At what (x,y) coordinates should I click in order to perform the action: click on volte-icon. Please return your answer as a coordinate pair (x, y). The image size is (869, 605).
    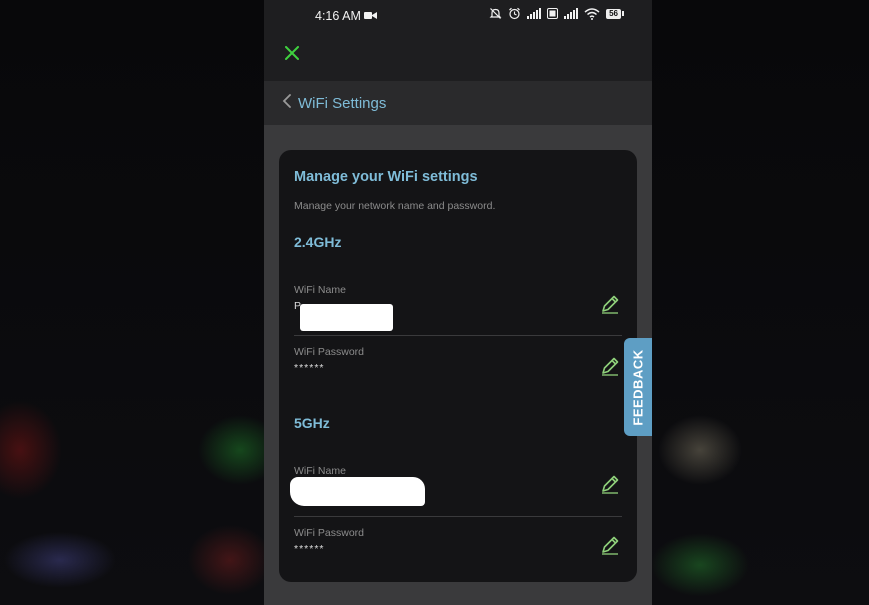
    Looking at the image, I should click on (553, 13).